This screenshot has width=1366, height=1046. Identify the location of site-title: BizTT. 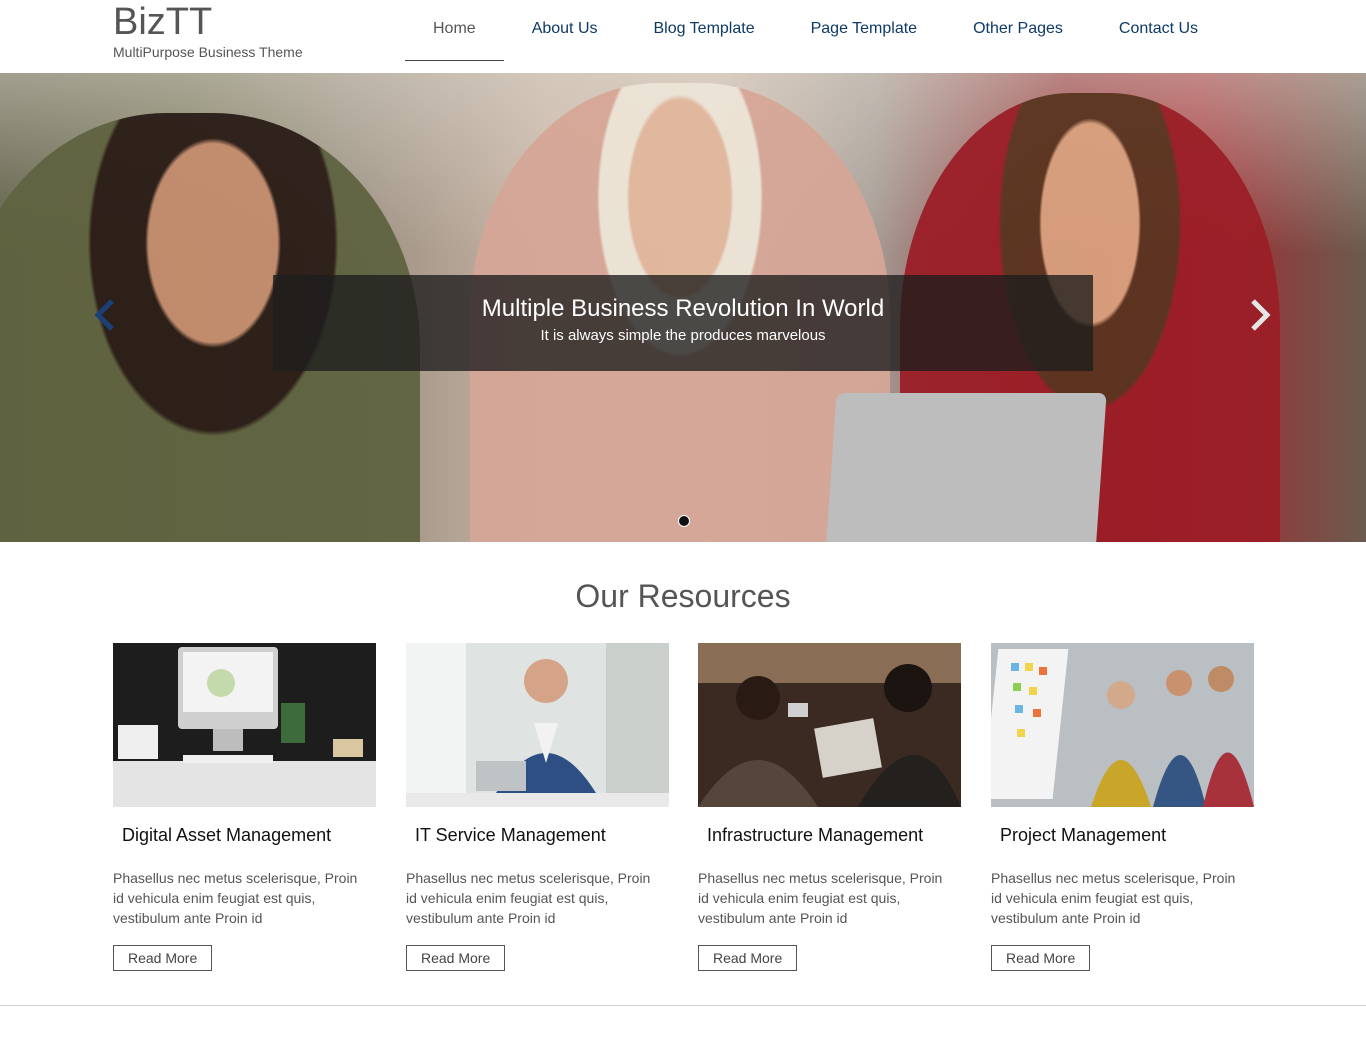
(162, 22).